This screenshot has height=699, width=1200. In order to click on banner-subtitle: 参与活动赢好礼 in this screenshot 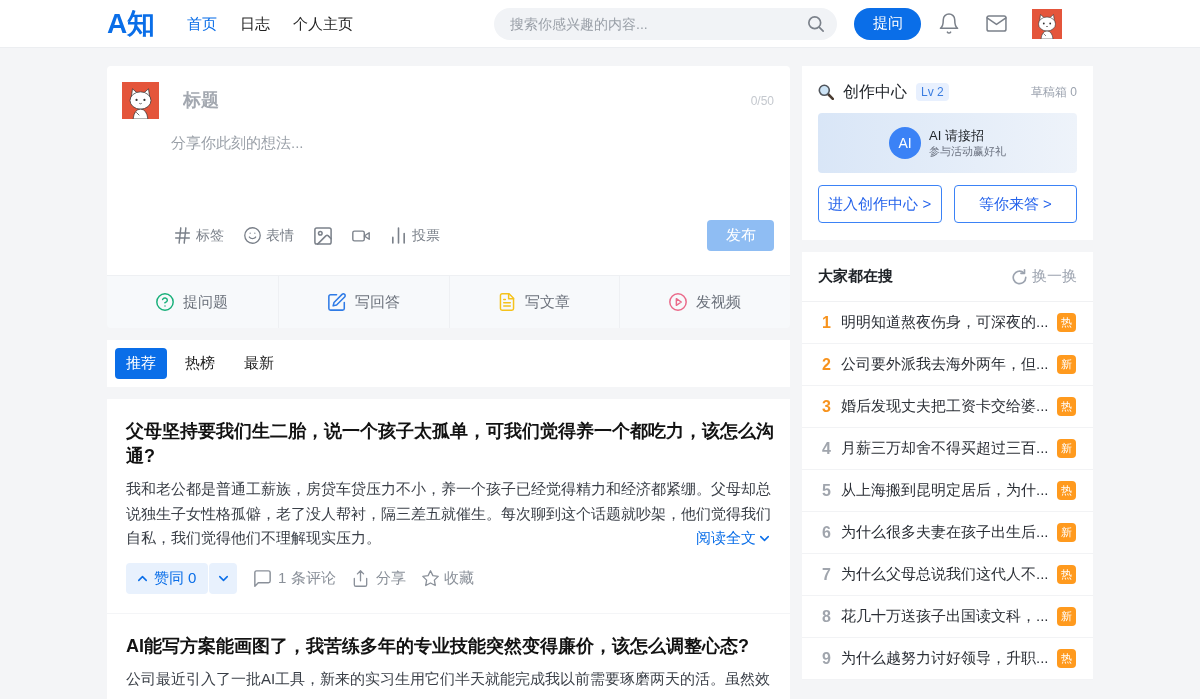, I will do `click(967, 151)`.